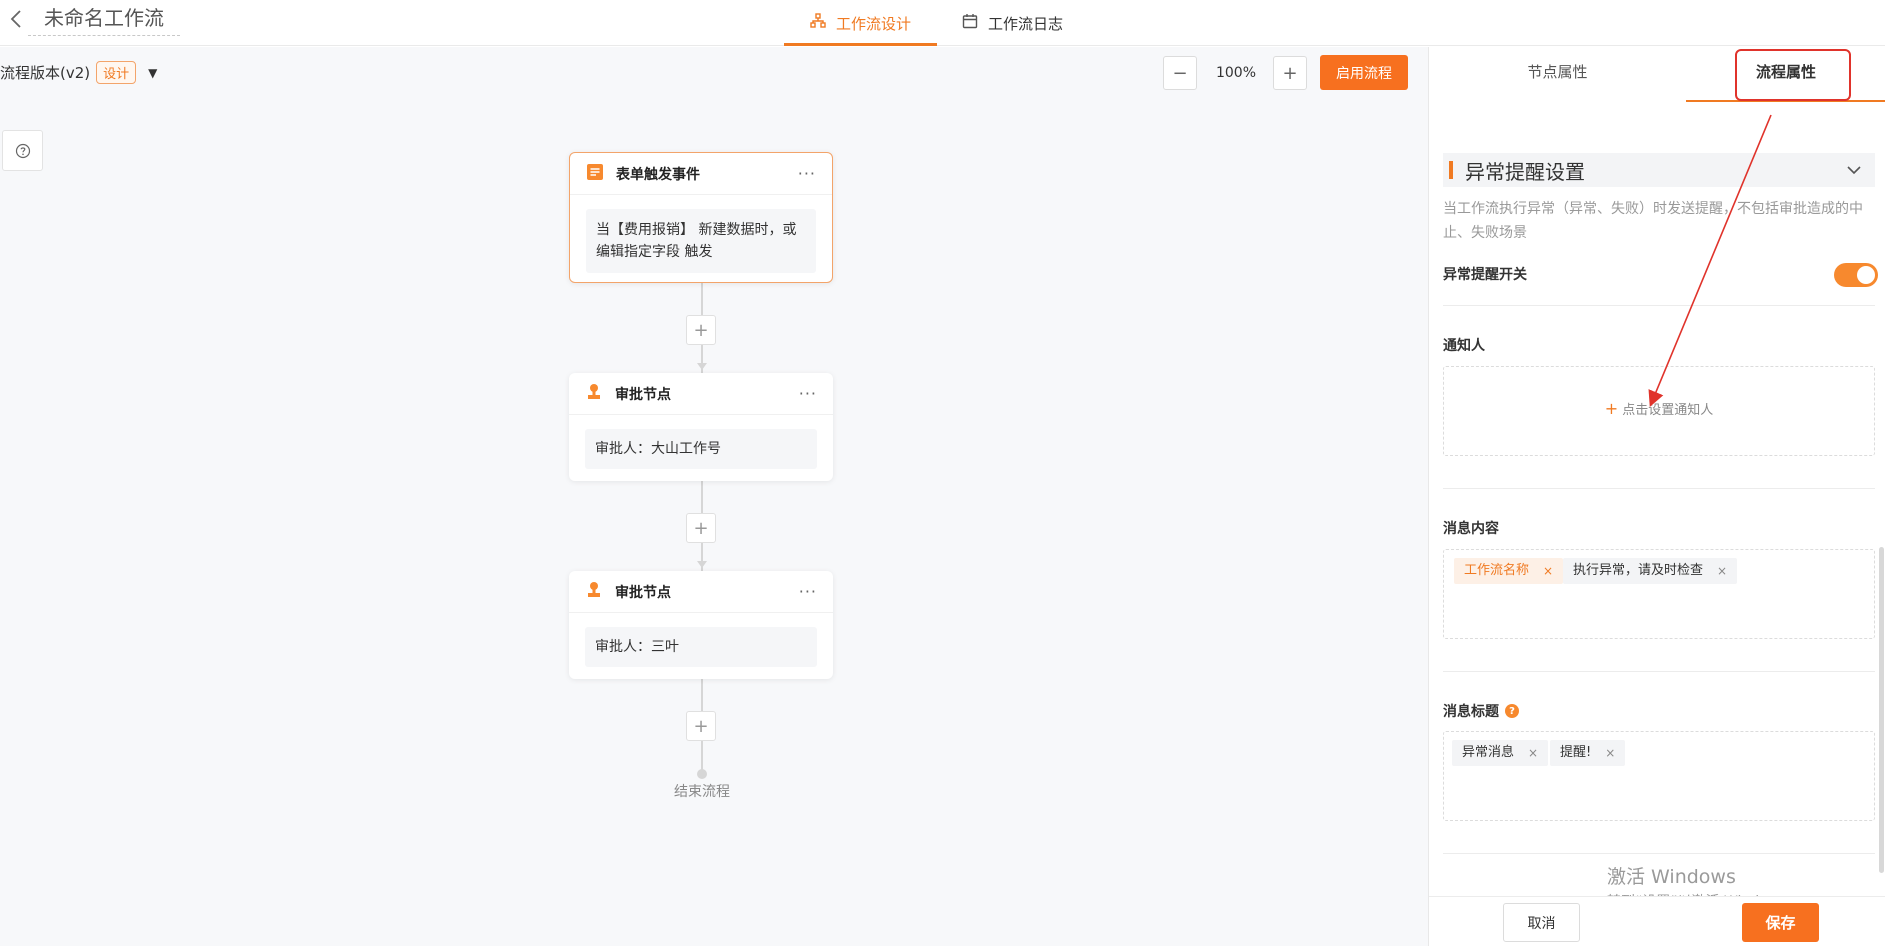  I want to click on annotation-highlight-box, so click(1793, 75).